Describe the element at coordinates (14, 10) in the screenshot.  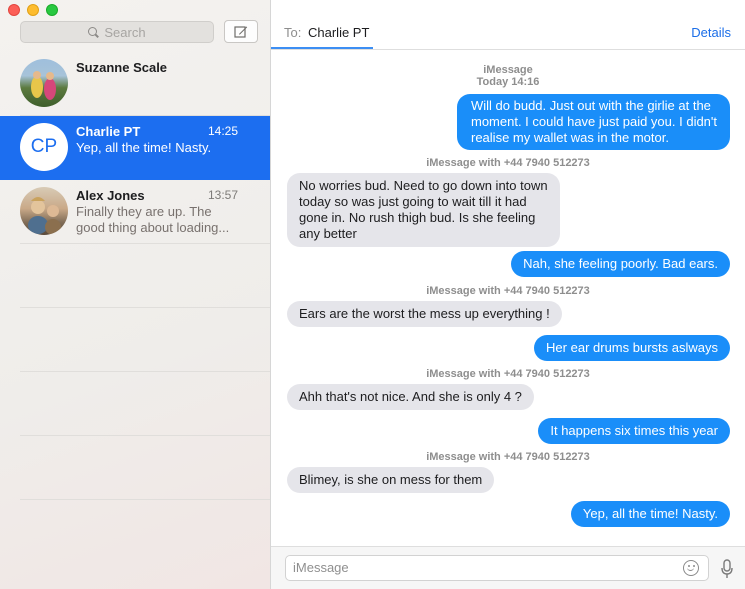
I see `close-icon` at that location.